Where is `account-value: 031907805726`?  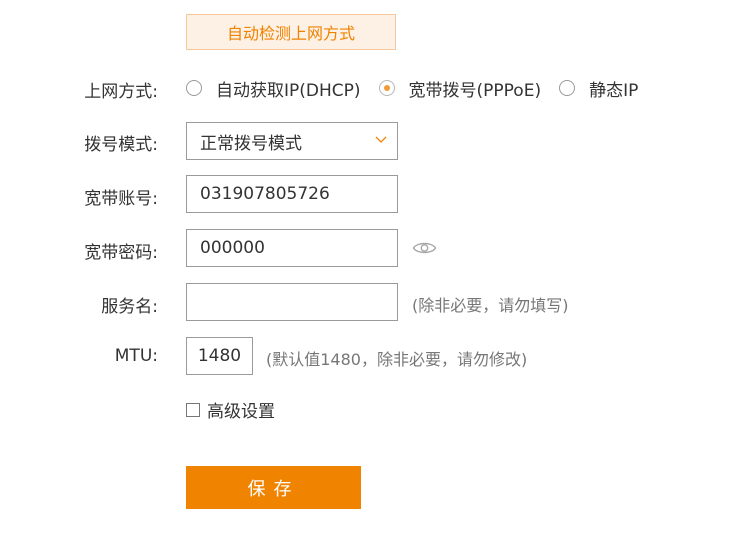
account-value: 031907805726 is located at coordinates (265, 194).